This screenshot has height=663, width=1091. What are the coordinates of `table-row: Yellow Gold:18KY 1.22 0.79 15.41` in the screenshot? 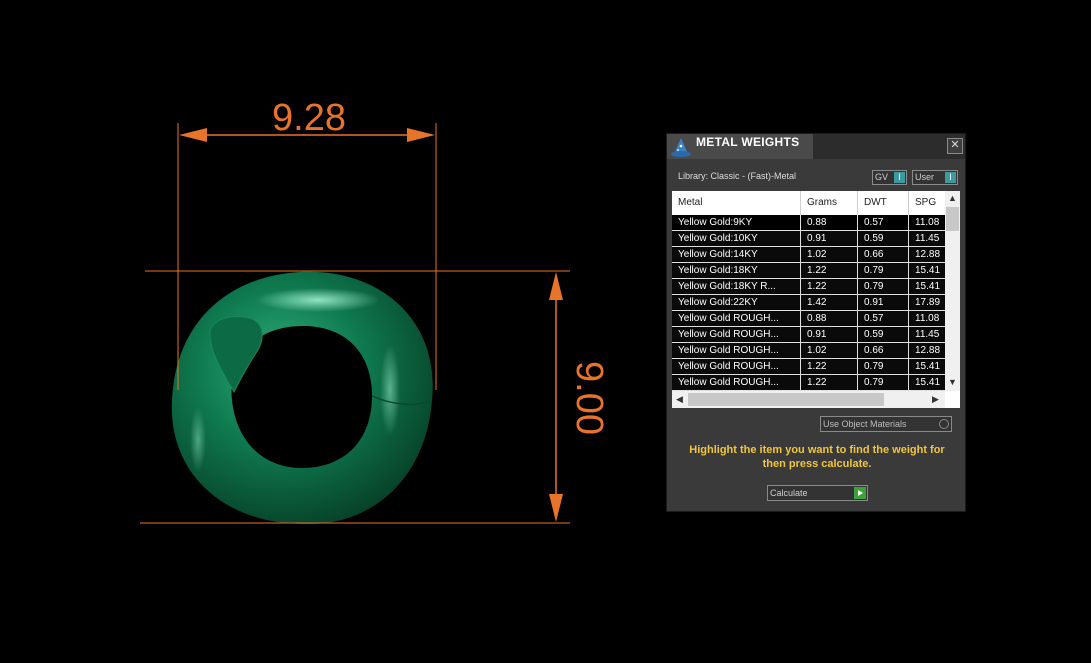 It's located at (808, 271).